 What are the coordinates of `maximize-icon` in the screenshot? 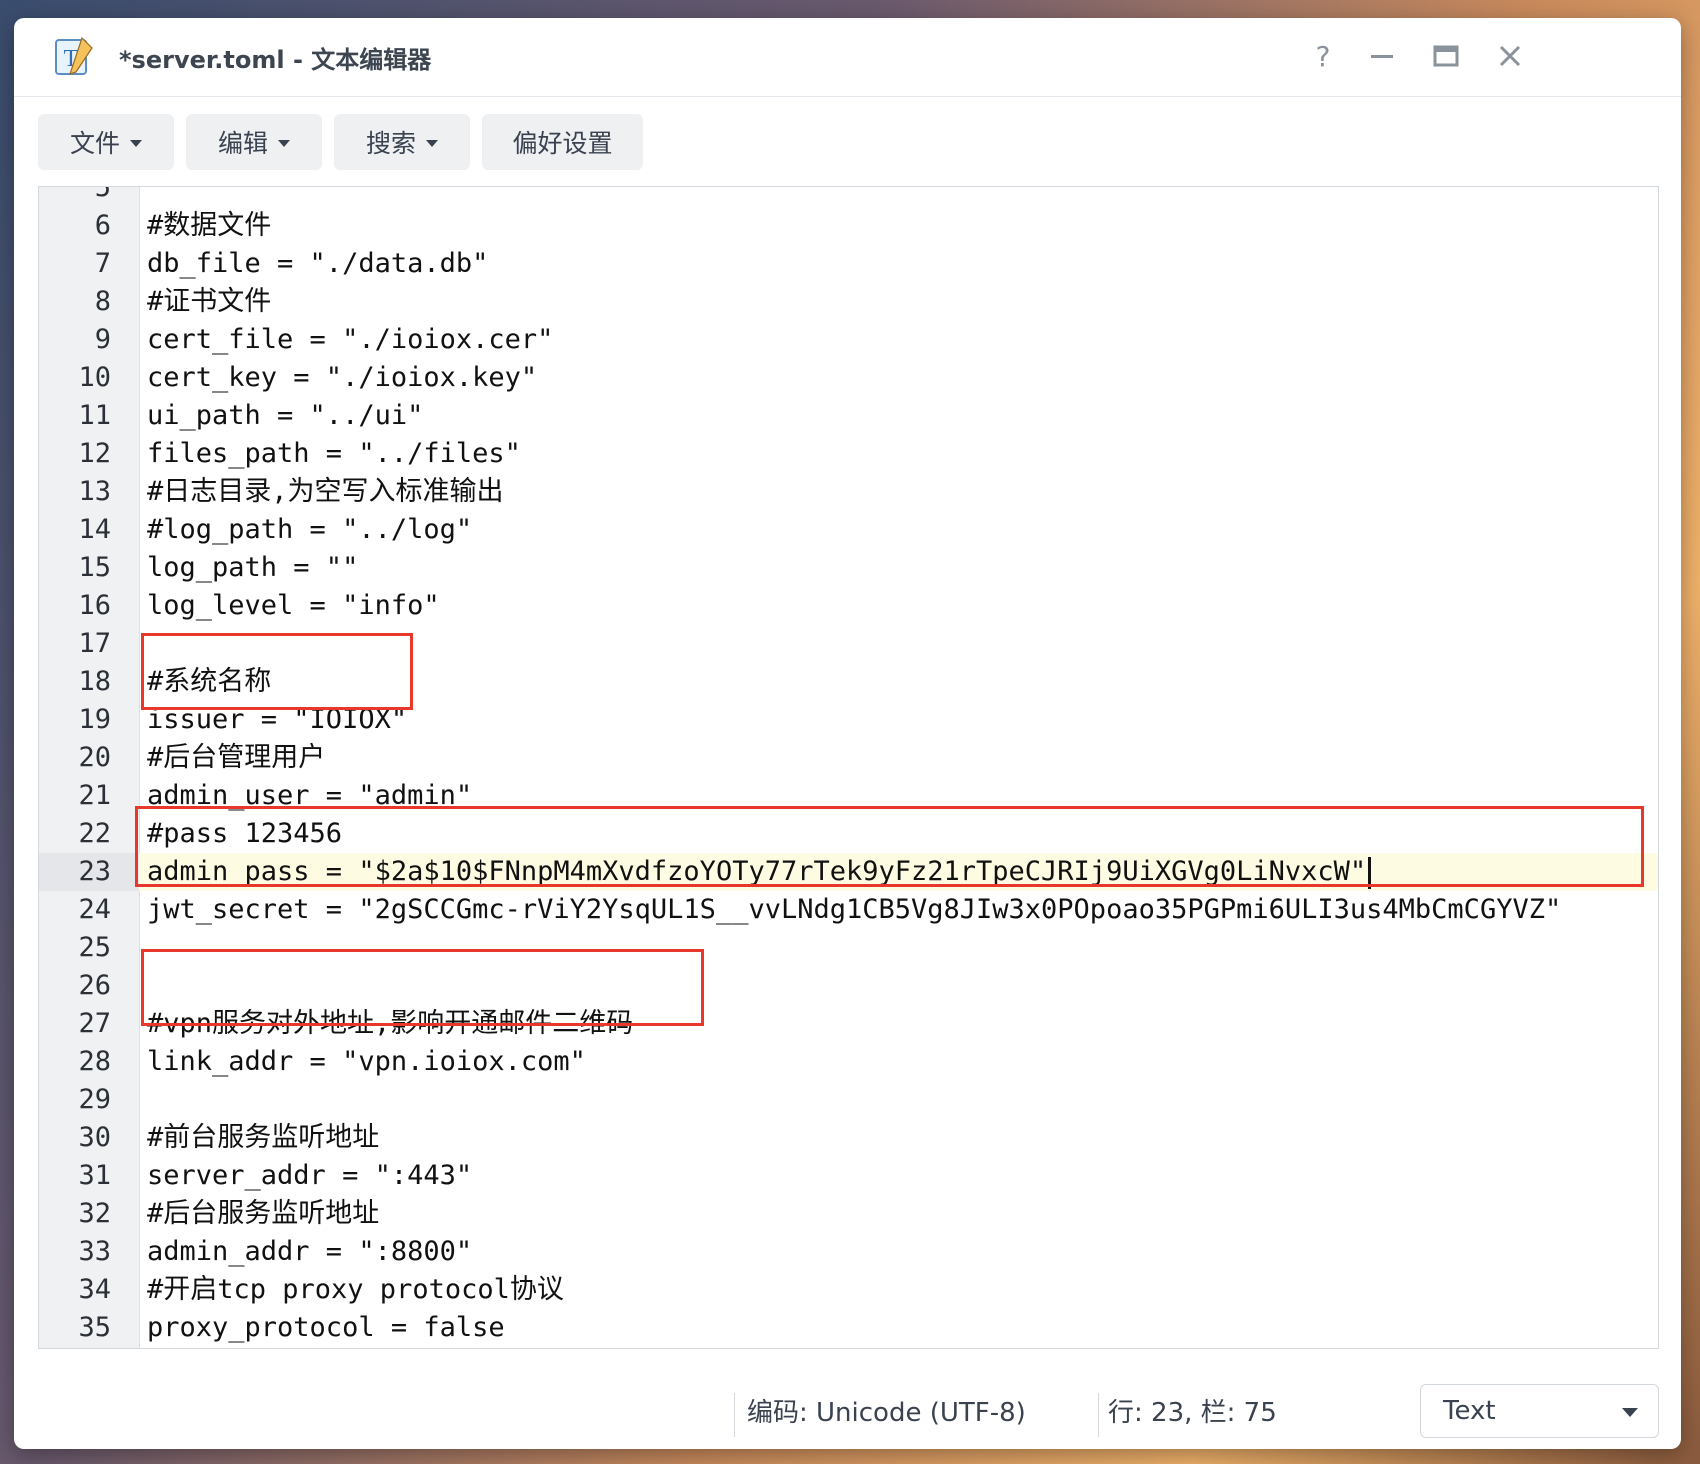 It's located at (1446, 56).